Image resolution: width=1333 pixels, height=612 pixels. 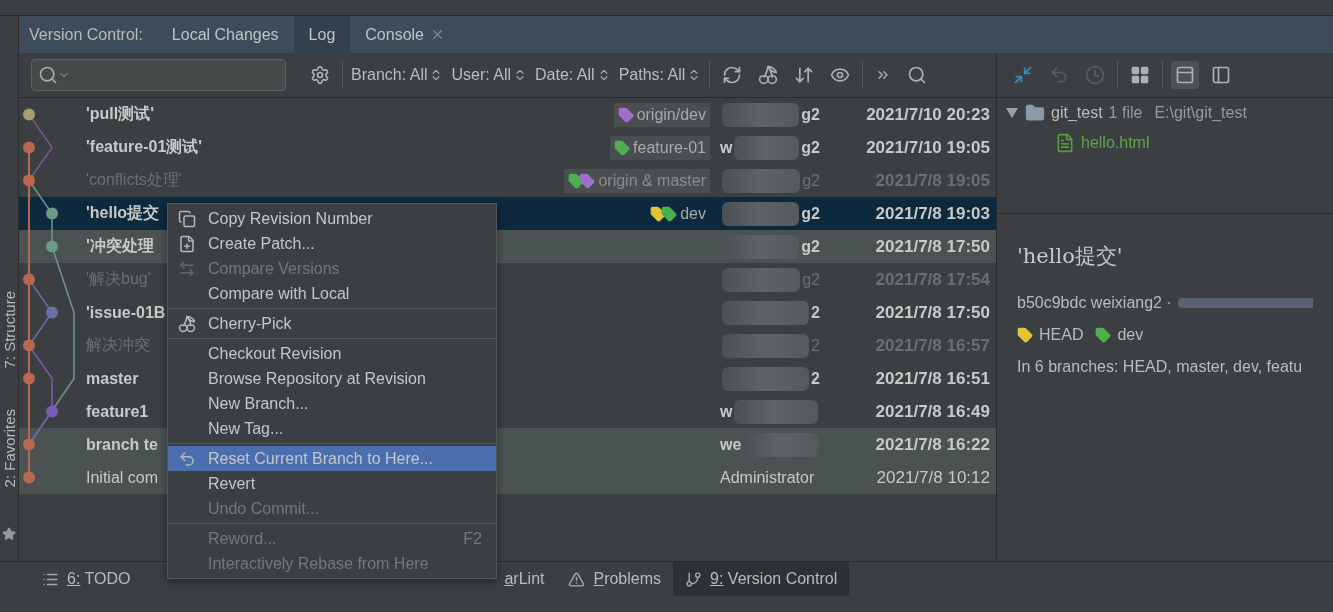 What do you see at coordinates (577, 579) in the screenshot?
I see `warning-icon` at bounding box center [577, 579].